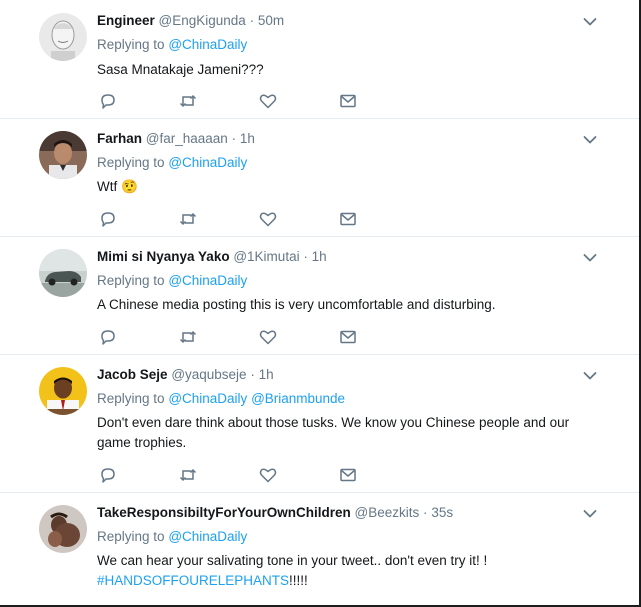 This screenshot has height=607, width=641. I want to click on tweet-text: Sasa Mnatakaje Jameni???, so click(347, 70).